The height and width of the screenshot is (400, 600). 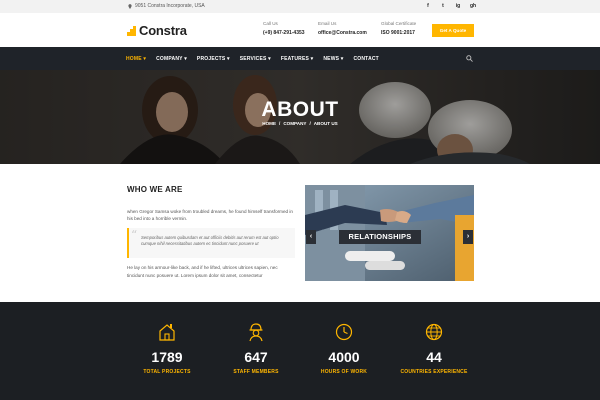 I want to click on twitter-icon: t, so click(x=443, y=6).